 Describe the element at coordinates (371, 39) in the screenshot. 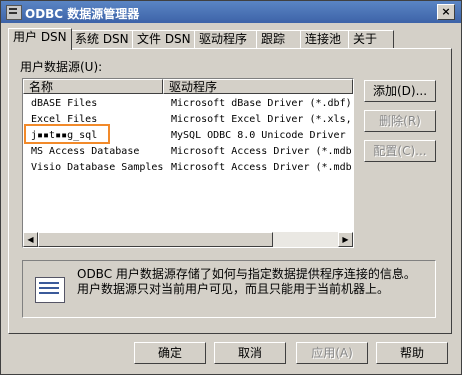

I see `tab-about: 关于` at that location.